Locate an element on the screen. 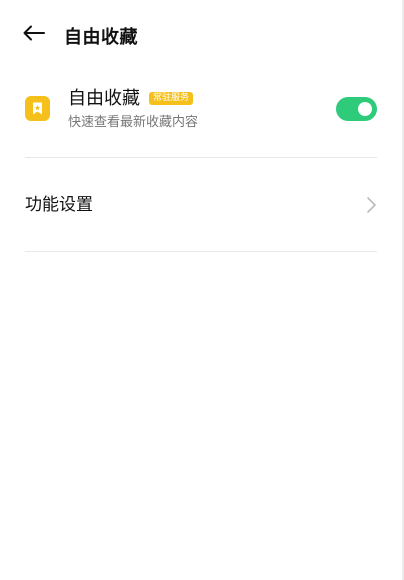  bookmark-app-icon is located at coordinates (37, 108).